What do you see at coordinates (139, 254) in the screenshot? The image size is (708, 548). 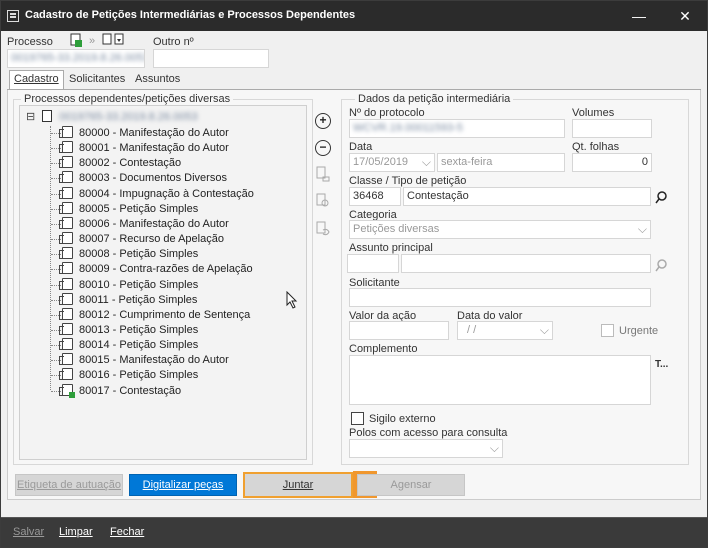 I see `tree-item-label: 80008 - Petição Simples` at bounding box center [139, 254].